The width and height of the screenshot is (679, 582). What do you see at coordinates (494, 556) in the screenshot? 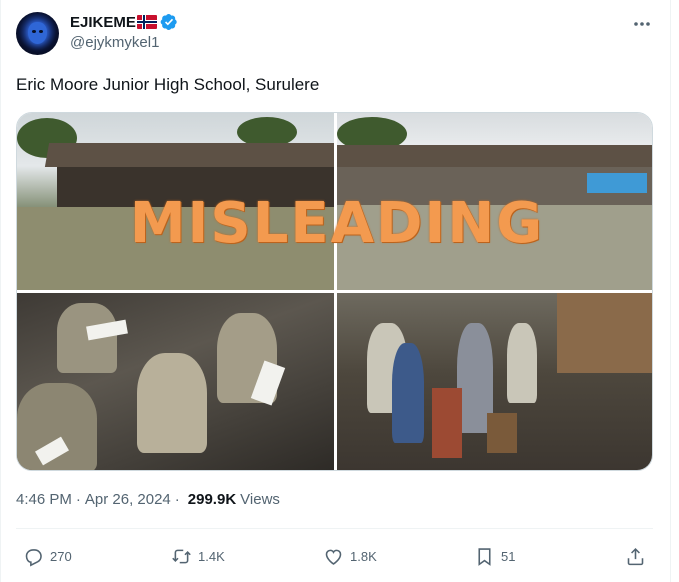
I see `bookmark-button: 51` at bounding box center [494, 556].